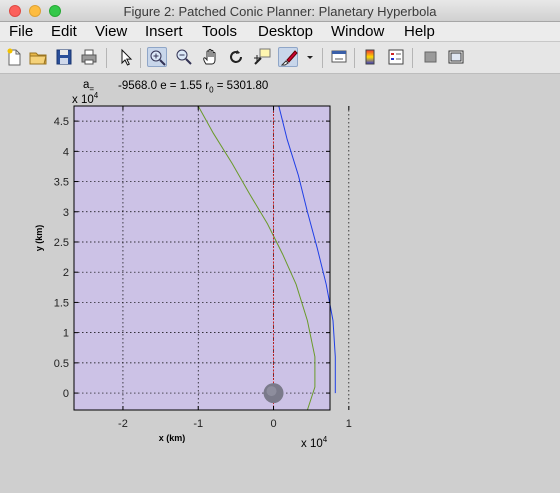  Describe the element at coordinates (339, 57) in the screenshot. I see `link-plot-icon` at that location.